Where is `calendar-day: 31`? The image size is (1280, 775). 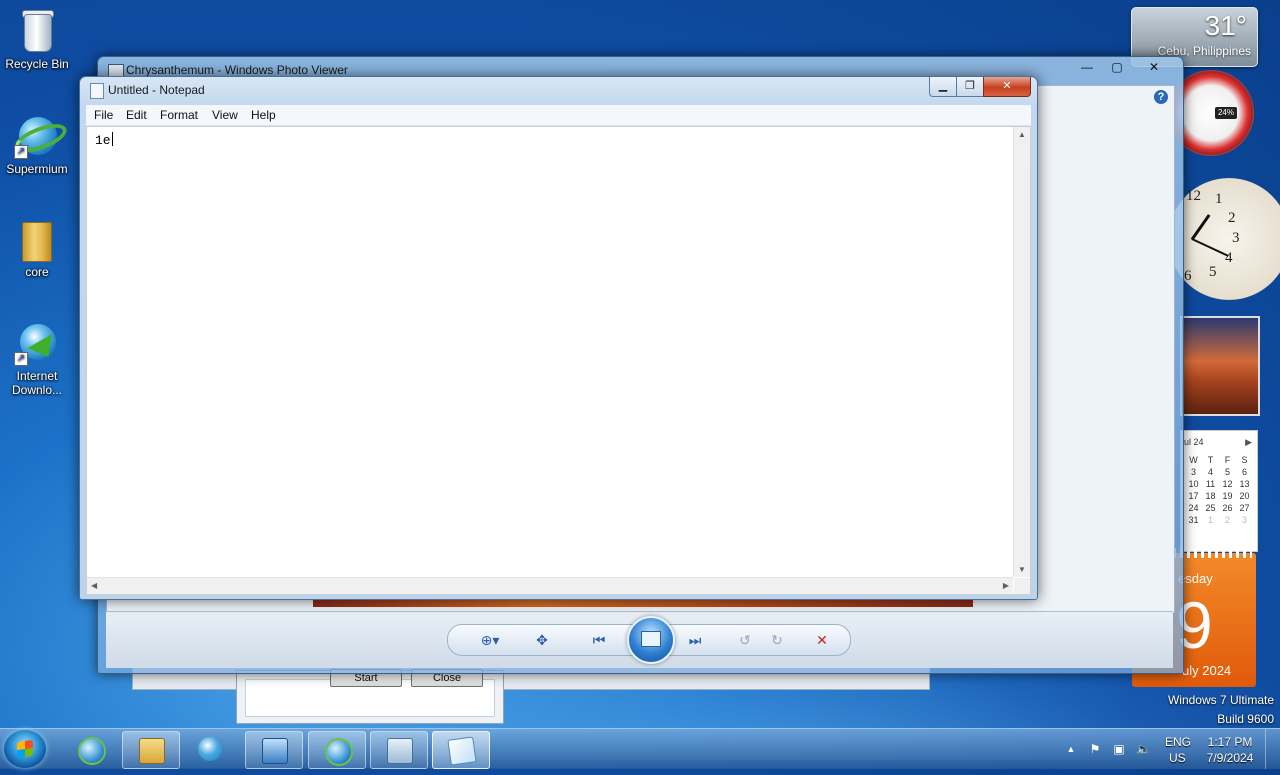 calendar-day: 31 is located at coordinates (1193, 520).